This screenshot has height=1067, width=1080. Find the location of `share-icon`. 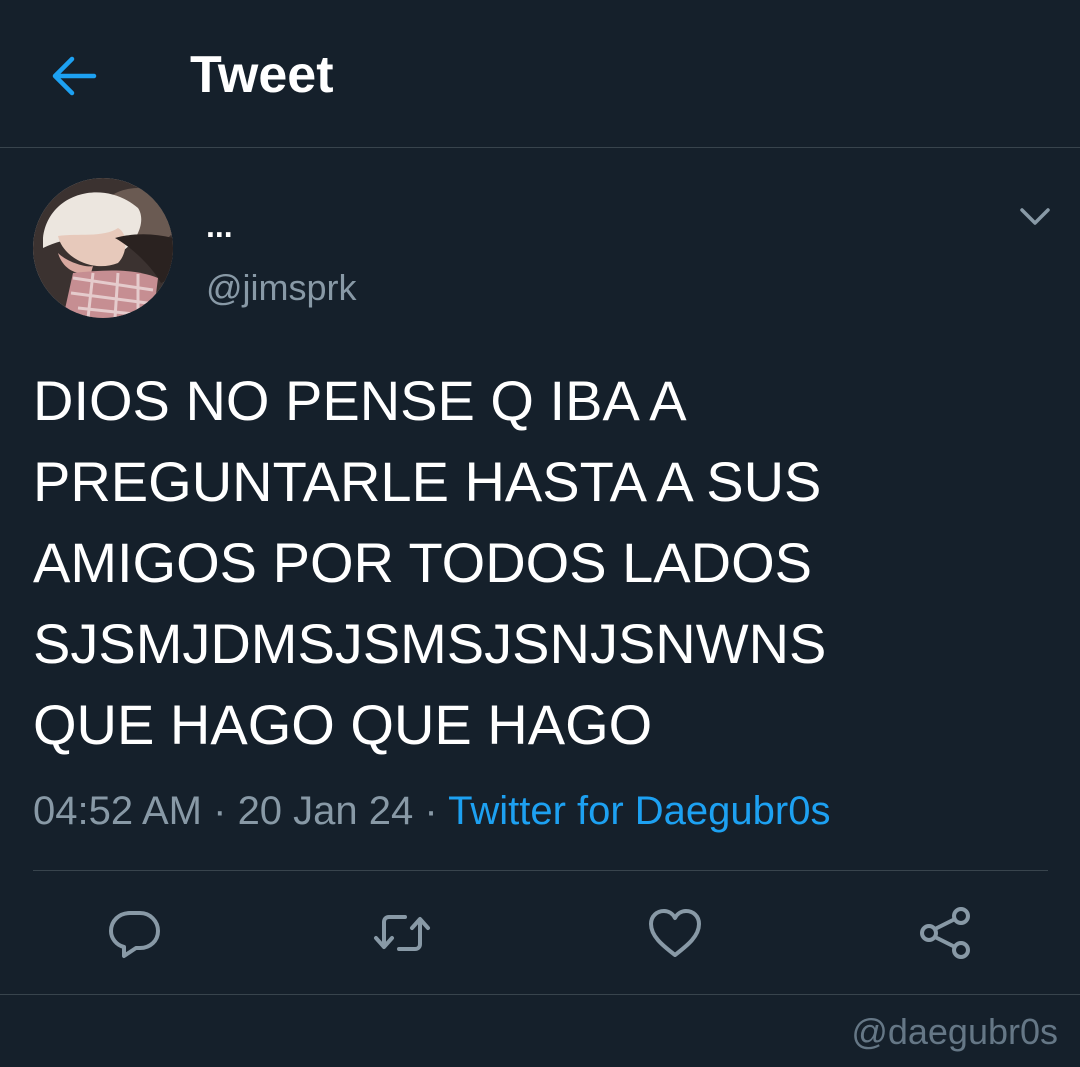

share-icon is located at coordinates (945, 938).